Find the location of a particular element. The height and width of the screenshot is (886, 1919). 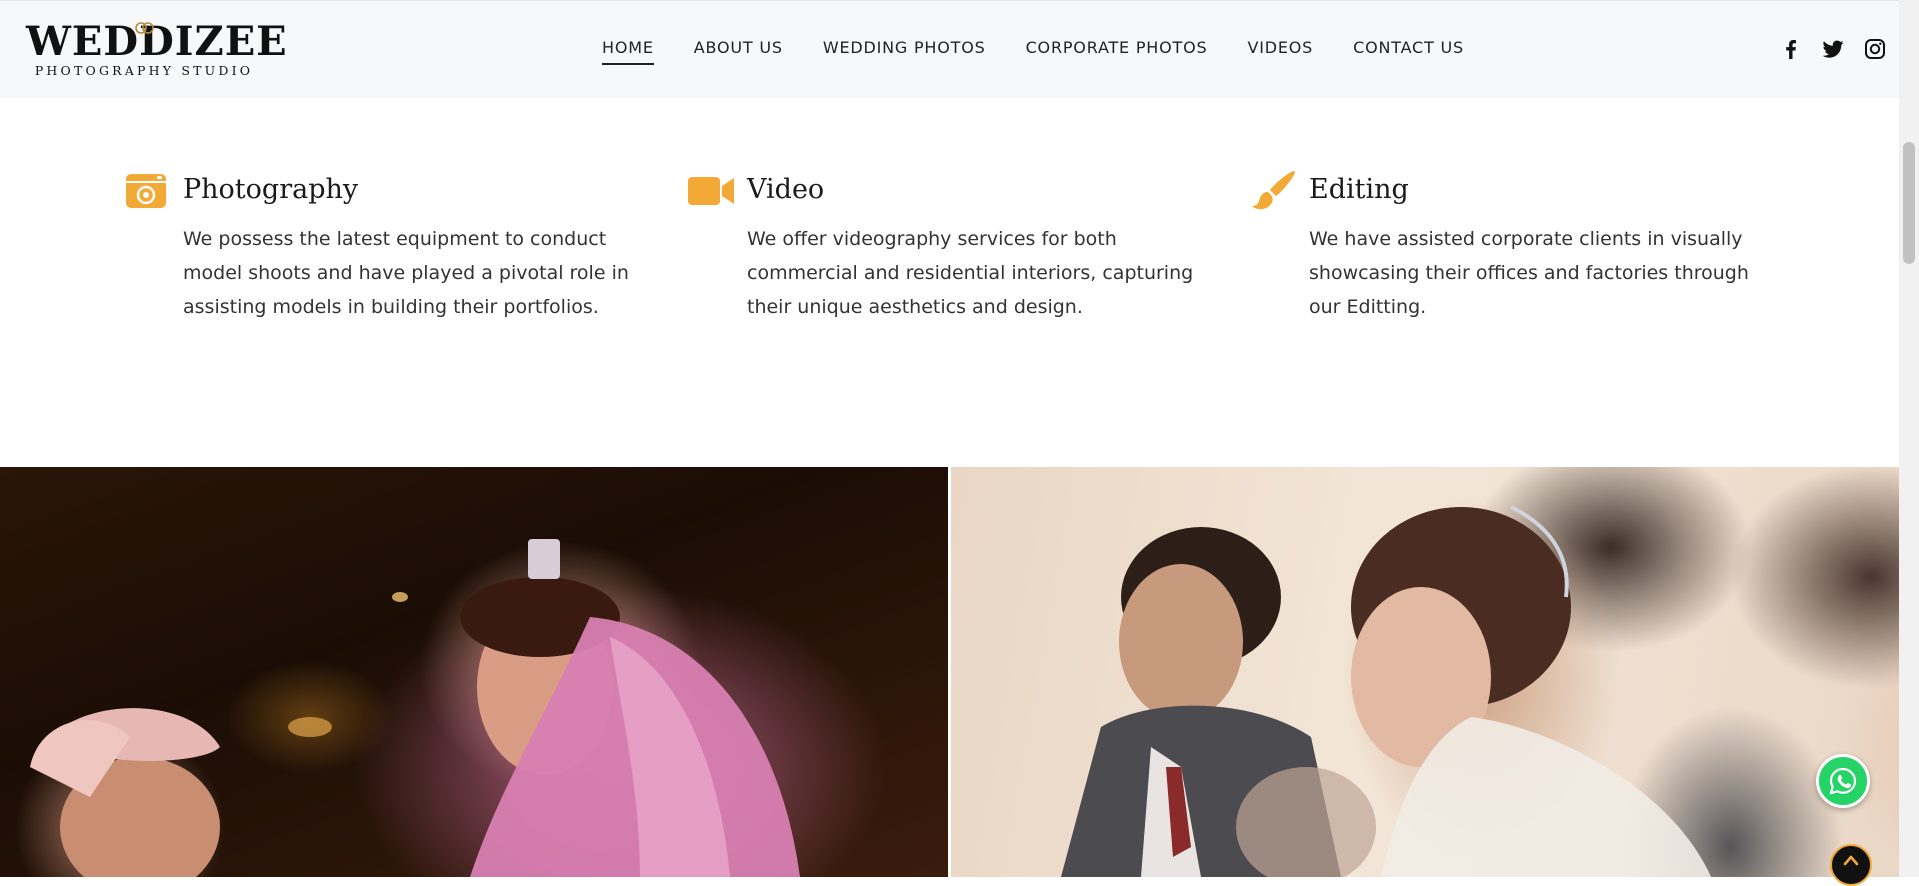

camera-icon is located at coordinates (146, 191).